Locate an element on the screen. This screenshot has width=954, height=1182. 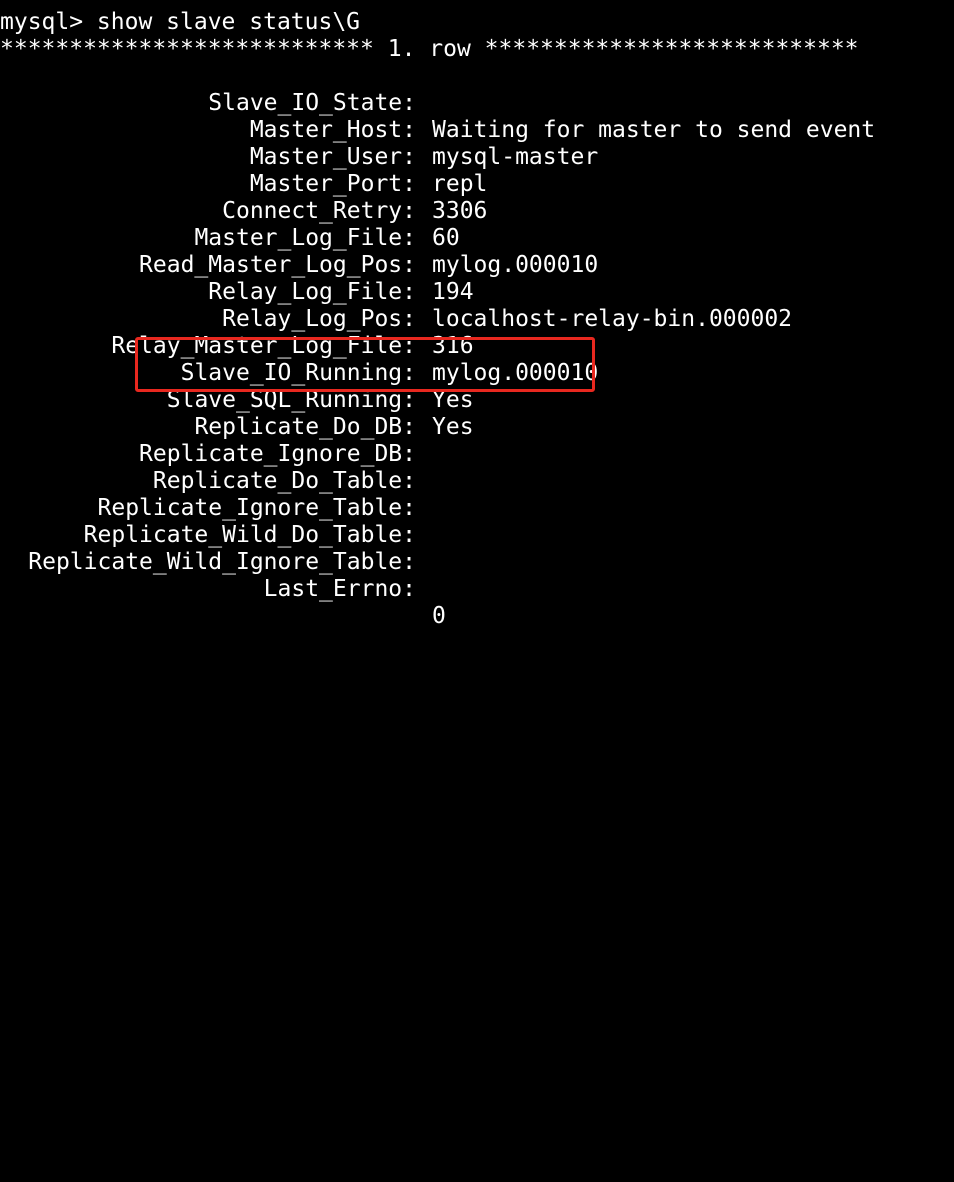
status-row: Master_Log_File: mylog.000010 is located at coordinates (299, 238).